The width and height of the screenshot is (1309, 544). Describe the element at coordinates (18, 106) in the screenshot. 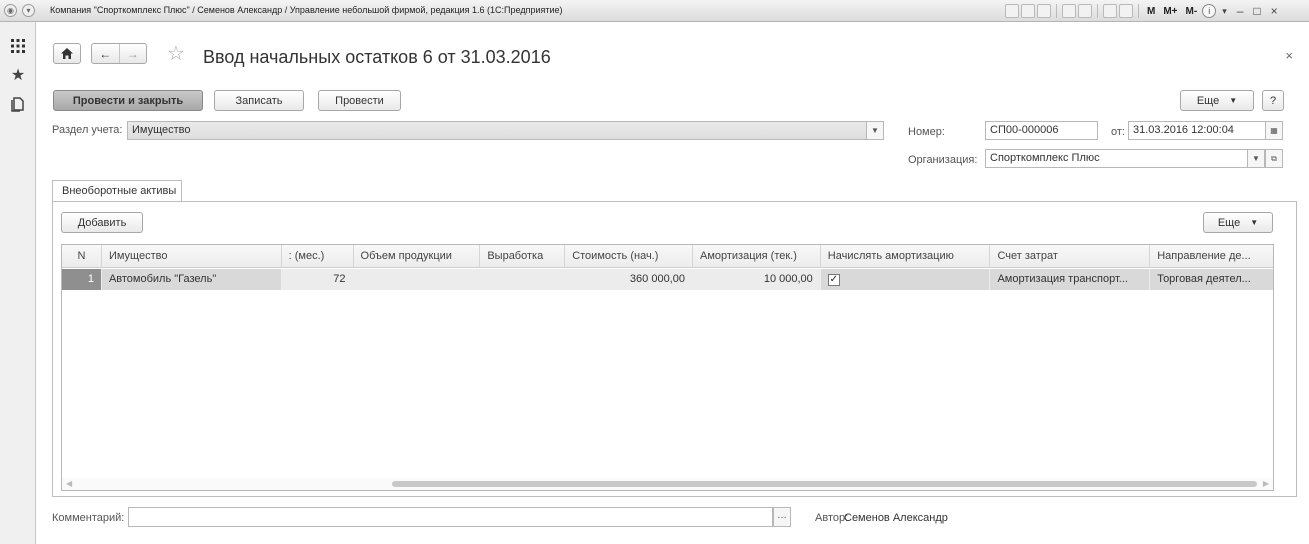

I see `history-panel-icon` at that location.